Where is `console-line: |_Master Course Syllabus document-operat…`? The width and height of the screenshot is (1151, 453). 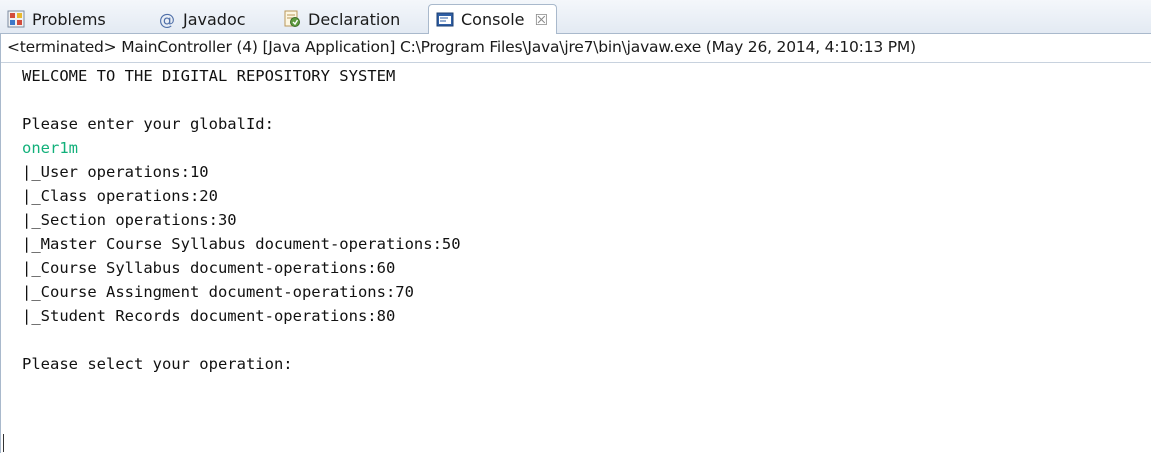 console-line: |_Master Course Syllabus document-operat… is located at coordinates (241, 244).